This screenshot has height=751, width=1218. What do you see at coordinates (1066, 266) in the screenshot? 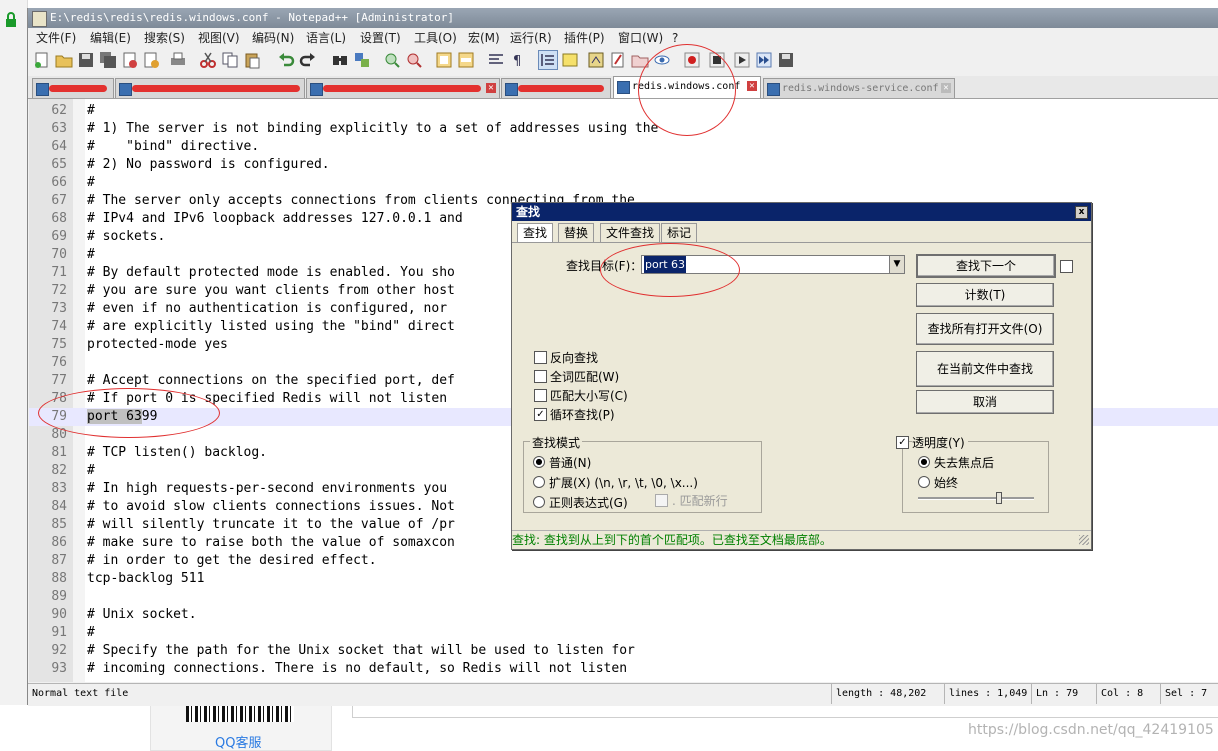
I see `direction-checkbox` at bounding box center [1066, 266].